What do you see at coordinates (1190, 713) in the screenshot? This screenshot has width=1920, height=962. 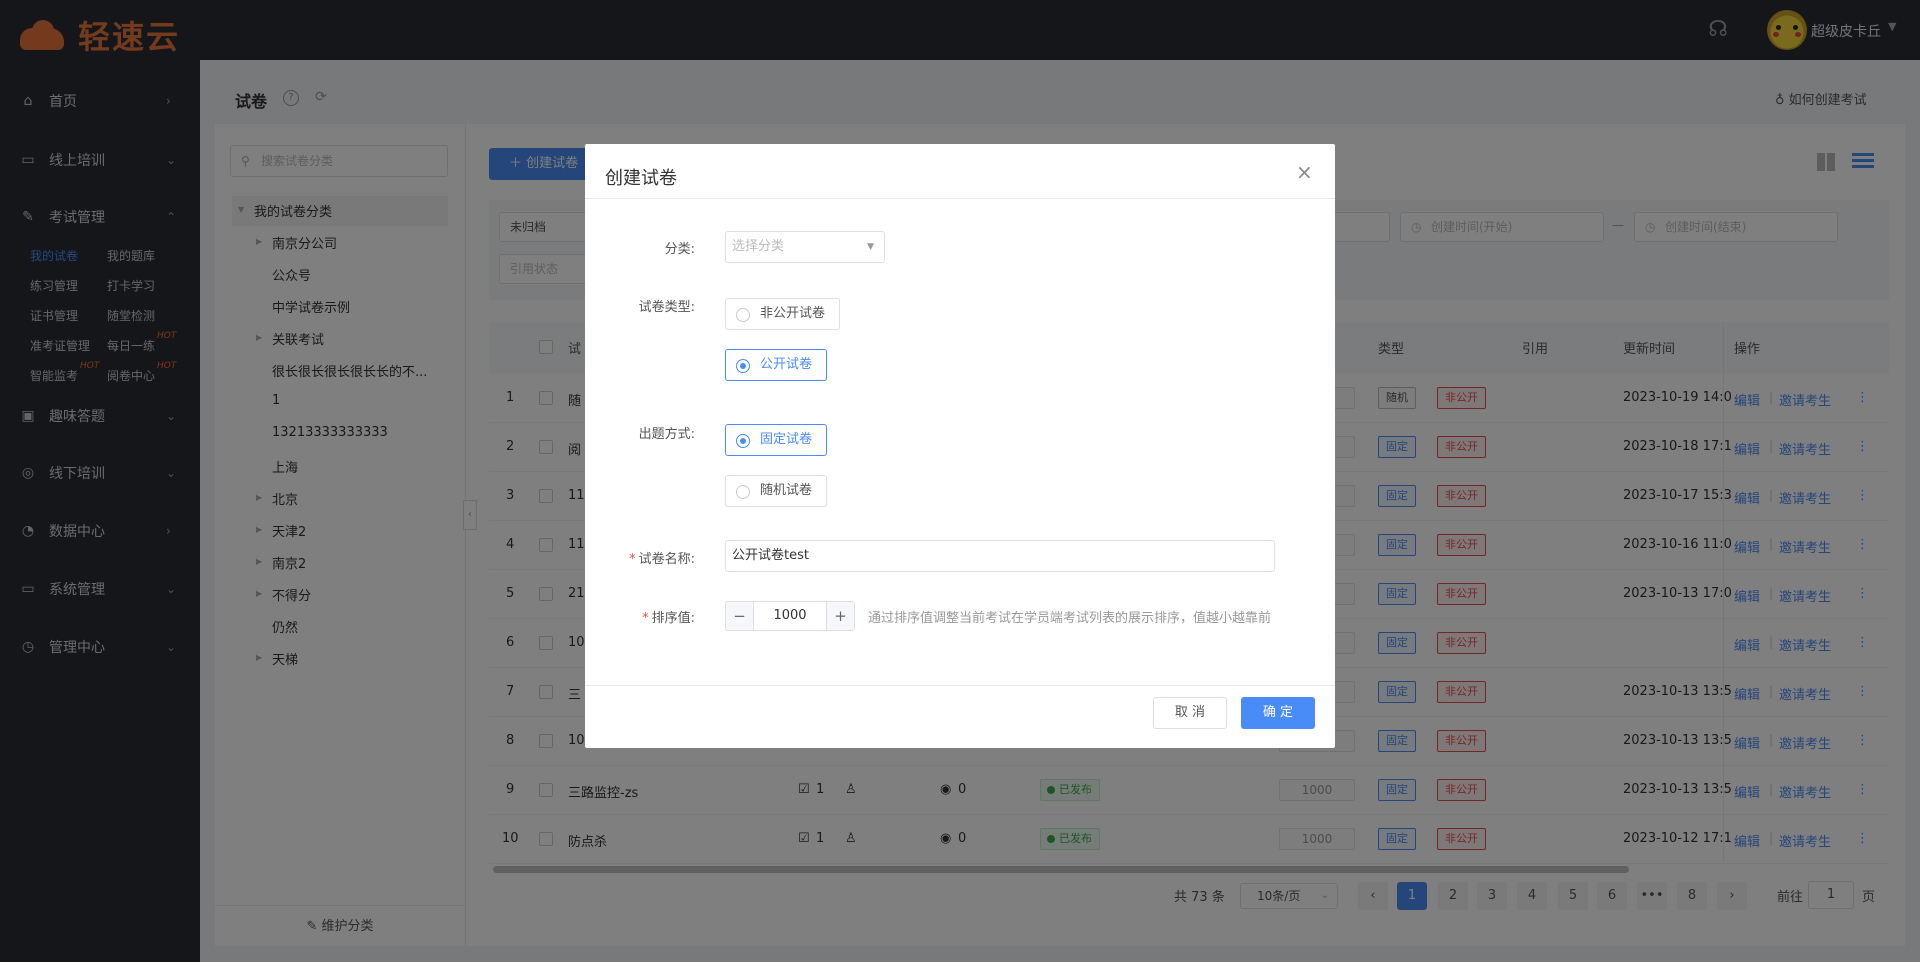 I see `cancel-button: 取 消` at bounding box center [1190, 713].